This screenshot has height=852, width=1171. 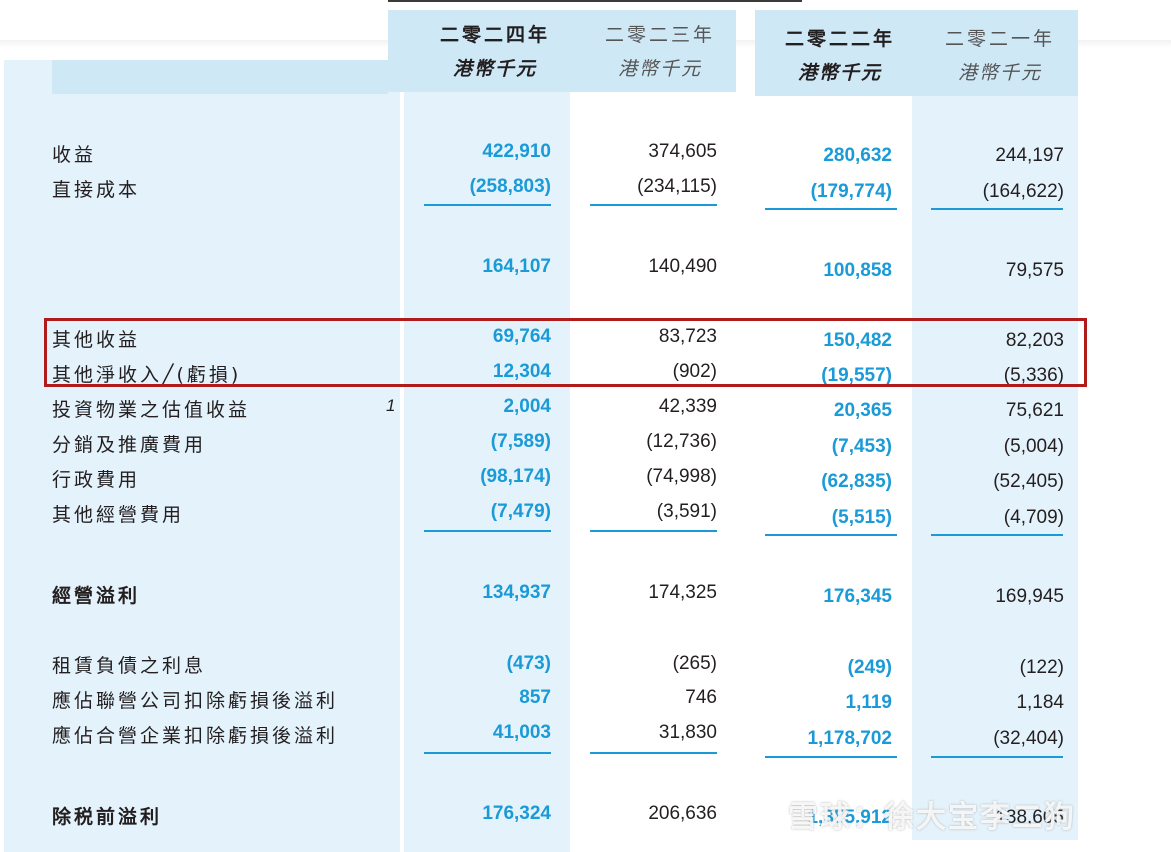 I want to click on value-2023: (12,736), so click(x=681, y=441).